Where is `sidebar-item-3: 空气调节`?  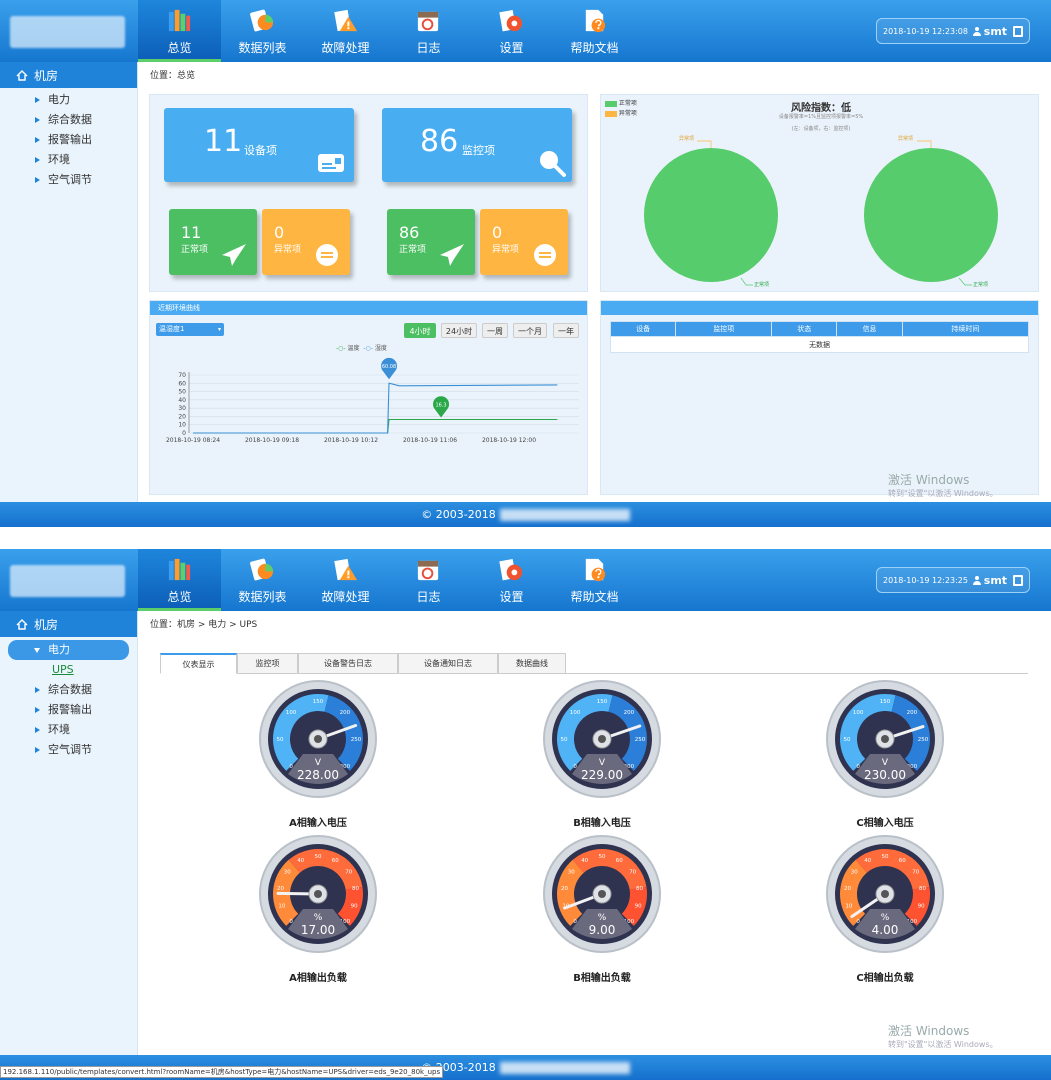 sidebar-item-3: 空气调节 is located at coordinates (68, 750).